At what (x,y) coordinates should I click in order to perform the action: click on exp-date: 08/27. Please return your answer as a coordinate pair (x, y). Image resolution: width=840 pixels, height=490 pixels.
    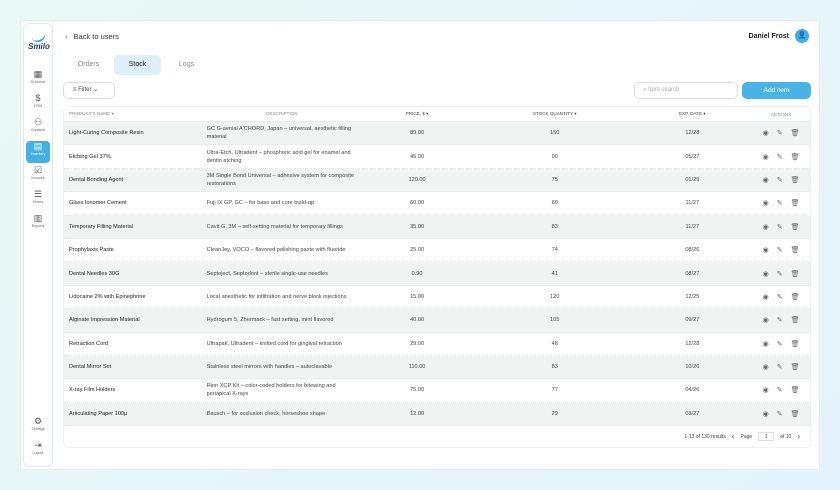
    Looking at the image, I should click on (692, 273).